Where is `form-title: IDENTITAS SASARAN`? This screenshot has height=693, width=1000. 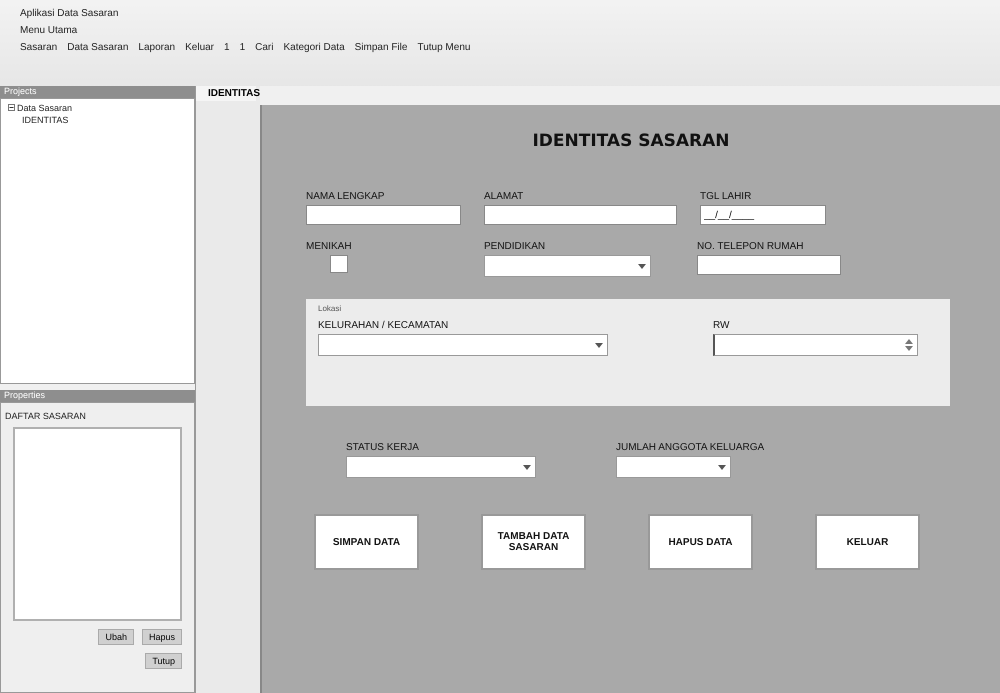 form-title: IDENTITAS SASARAN is located at coordinates (631, 141).